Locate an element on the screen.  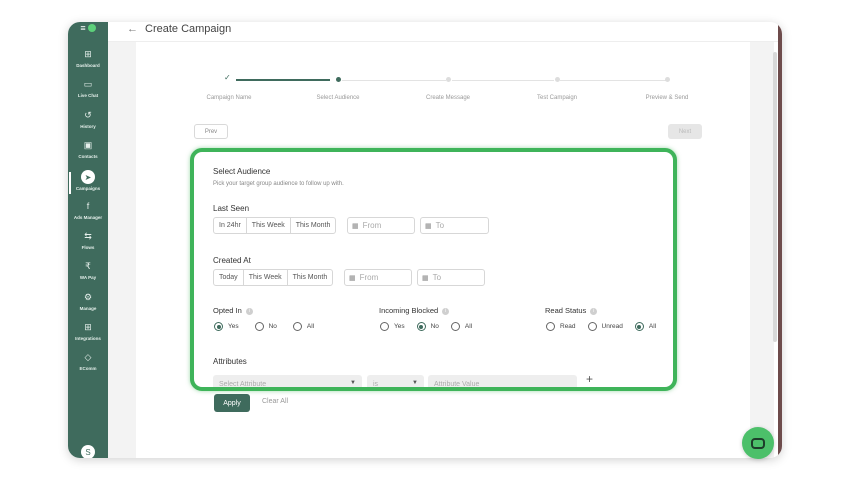
sidebar-item-ecomm: ◇ EComm is located at coordinates (88, 366).